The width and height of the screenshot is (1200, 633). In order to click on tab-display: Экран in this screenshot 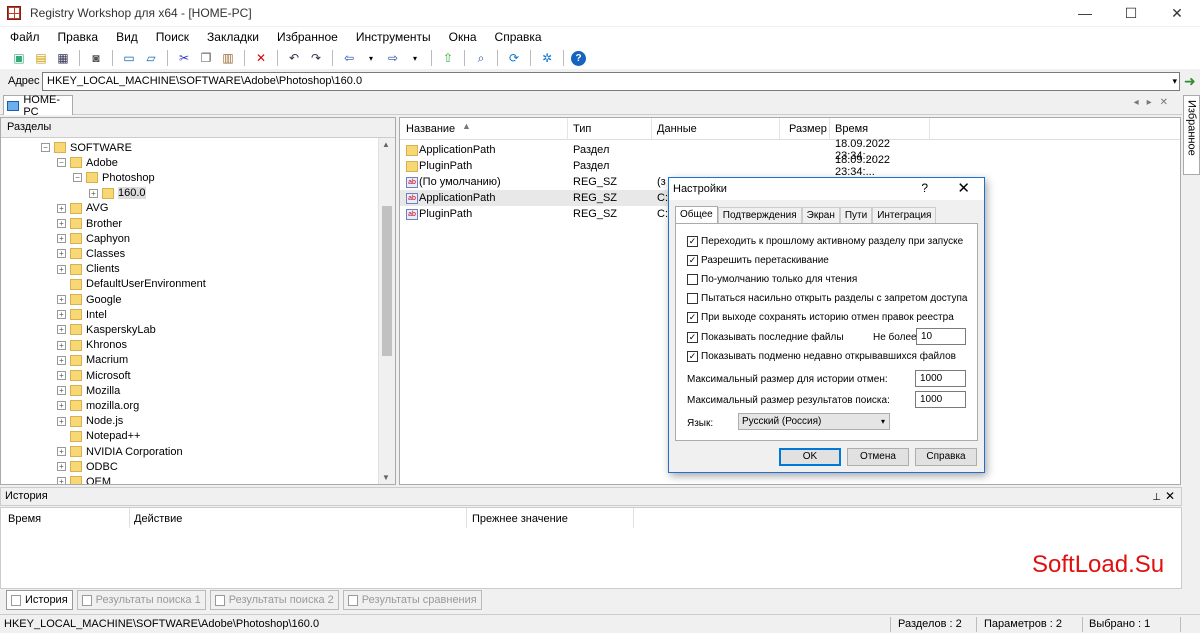, I will do `click(820, 215)`.